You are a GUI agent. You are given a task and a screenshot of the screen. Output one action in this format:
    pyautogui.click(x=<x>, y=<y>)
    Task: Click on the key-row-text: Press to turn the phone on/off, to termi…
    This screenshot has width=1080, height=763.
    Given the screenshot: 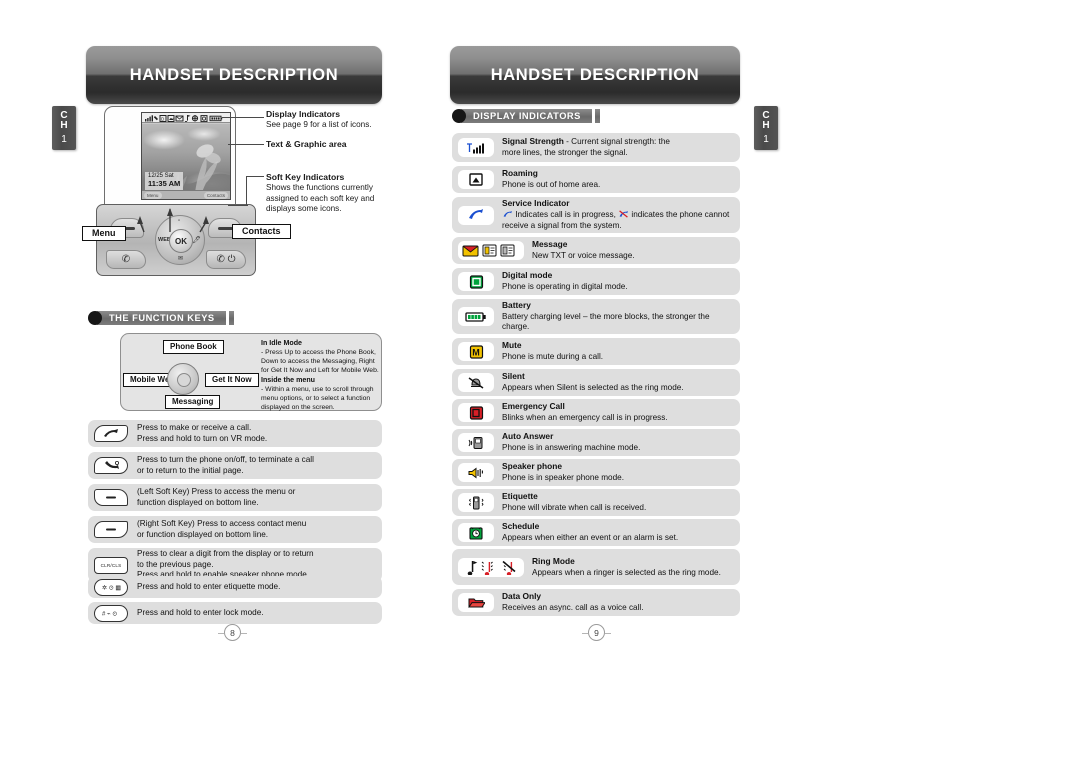 What is the action you would take?
    pyautogui.click(x=225, y=464)
    